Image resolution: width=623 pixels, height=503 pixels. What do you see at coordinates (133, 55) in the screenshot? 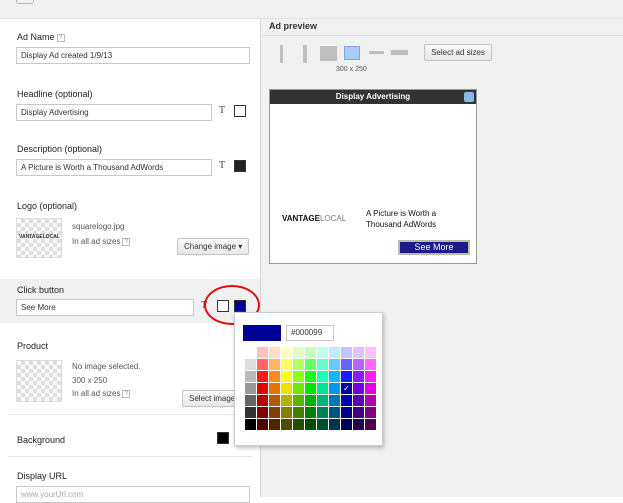
I see `ad-name-input: Display Ad created 1/9/13` at bounding box center [133, 55].